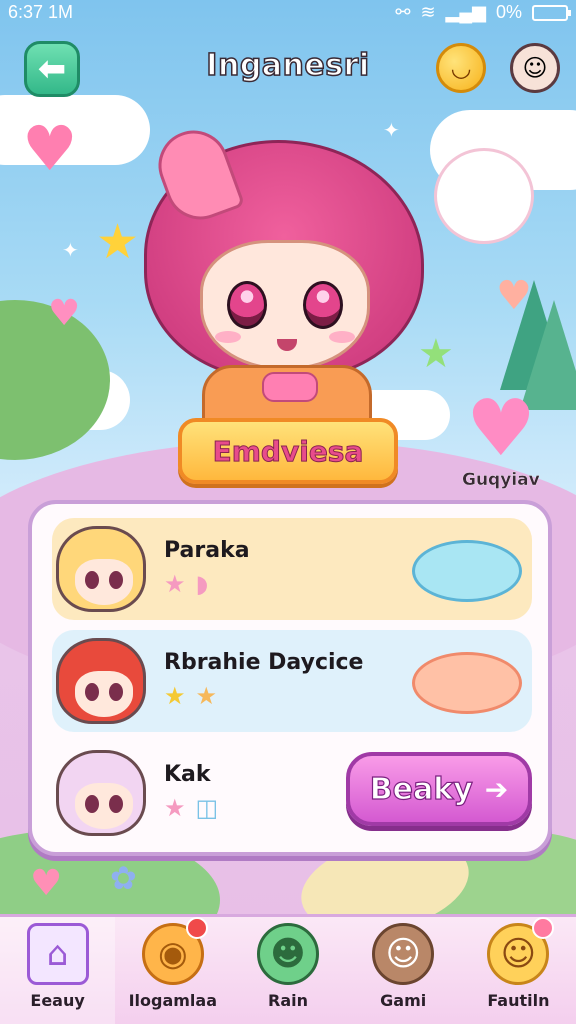 The image size is (576, 1024). What do you see at coordinates (288, 13) in the screenshot?
I see `status-bar: 6:37 1M ⚯ ≋ ▂▄▆ 0%` at bounding box center [288, 13].